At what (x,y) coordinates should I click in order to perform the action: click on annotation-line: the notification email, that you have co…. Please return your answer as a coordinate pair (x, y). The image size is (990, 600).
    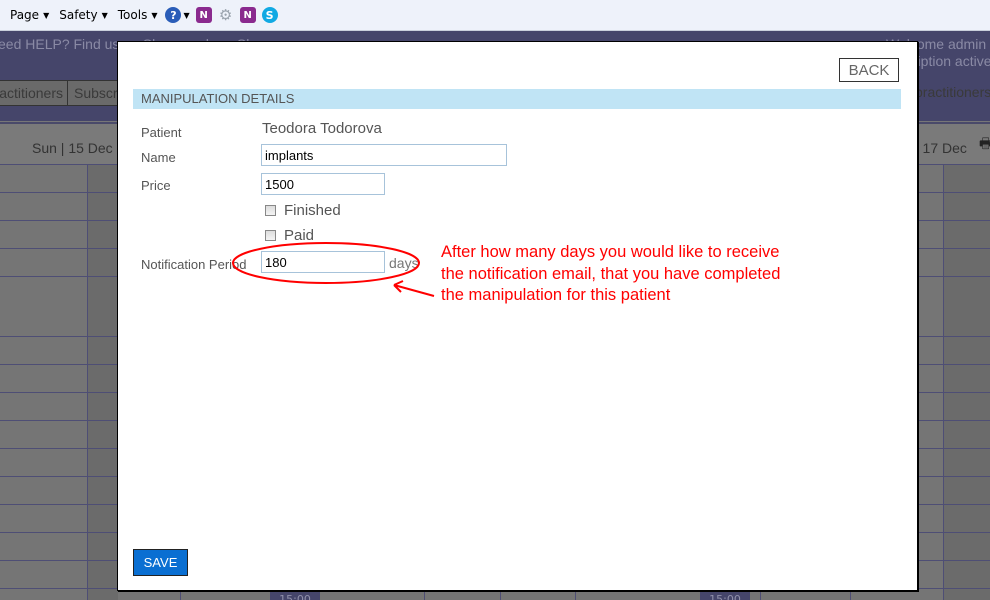
    Looking at the image, I should click on (611, 273).